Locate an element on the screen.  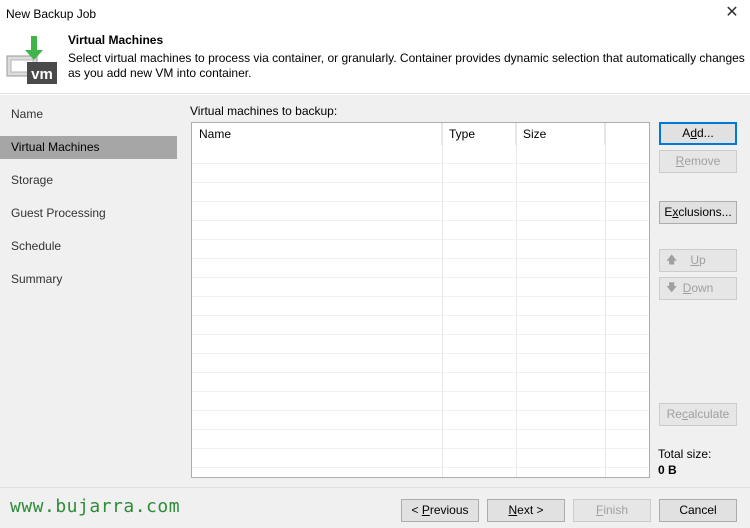
step-name: Name is located at coordinates (88, 114).